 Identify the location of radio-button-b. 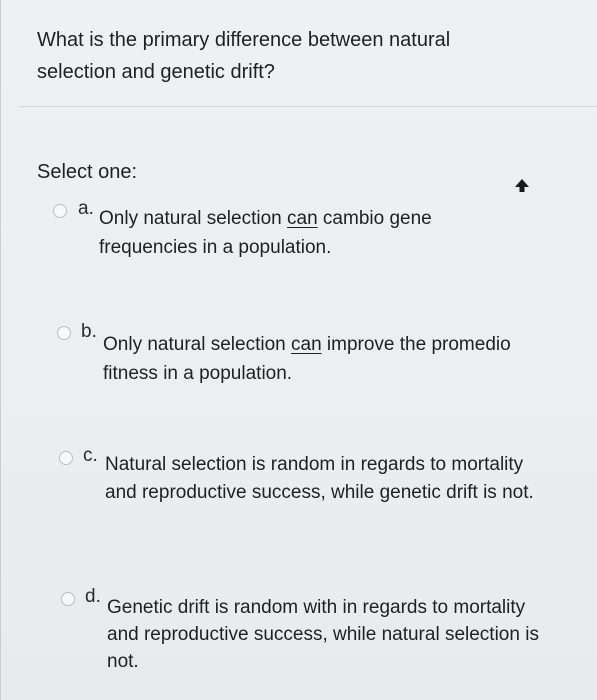
(64, 333).